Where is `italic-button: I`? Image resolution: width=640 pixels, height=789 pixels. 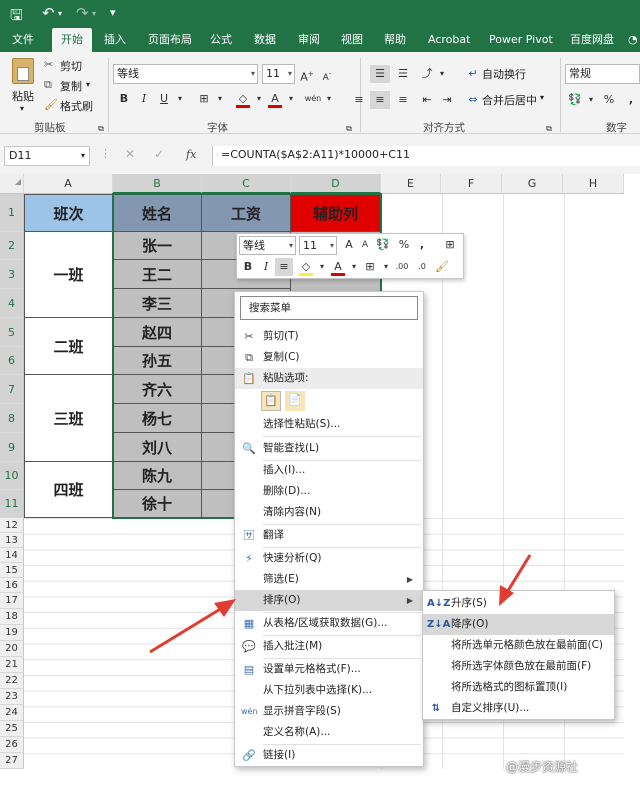 italic-button: I is located at coordinates (144, 99).